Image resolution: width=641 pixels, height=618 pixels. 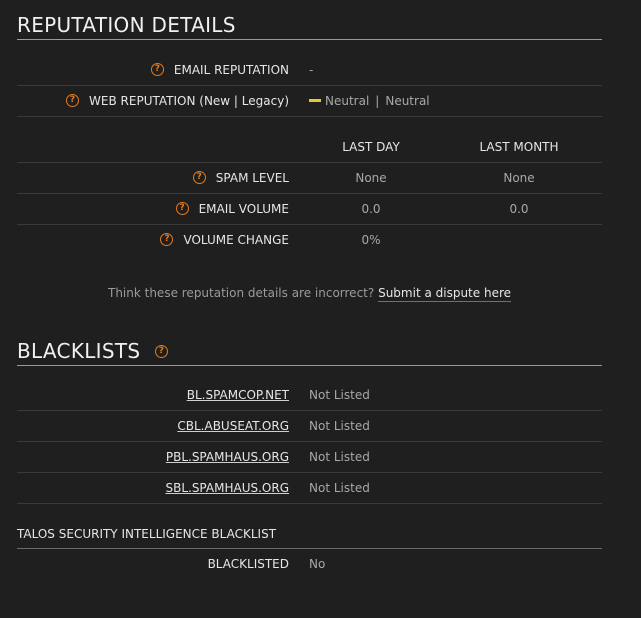 I want to click on reputation-details-title: REPUTATION DETAILS, so click(x=309, y=26).